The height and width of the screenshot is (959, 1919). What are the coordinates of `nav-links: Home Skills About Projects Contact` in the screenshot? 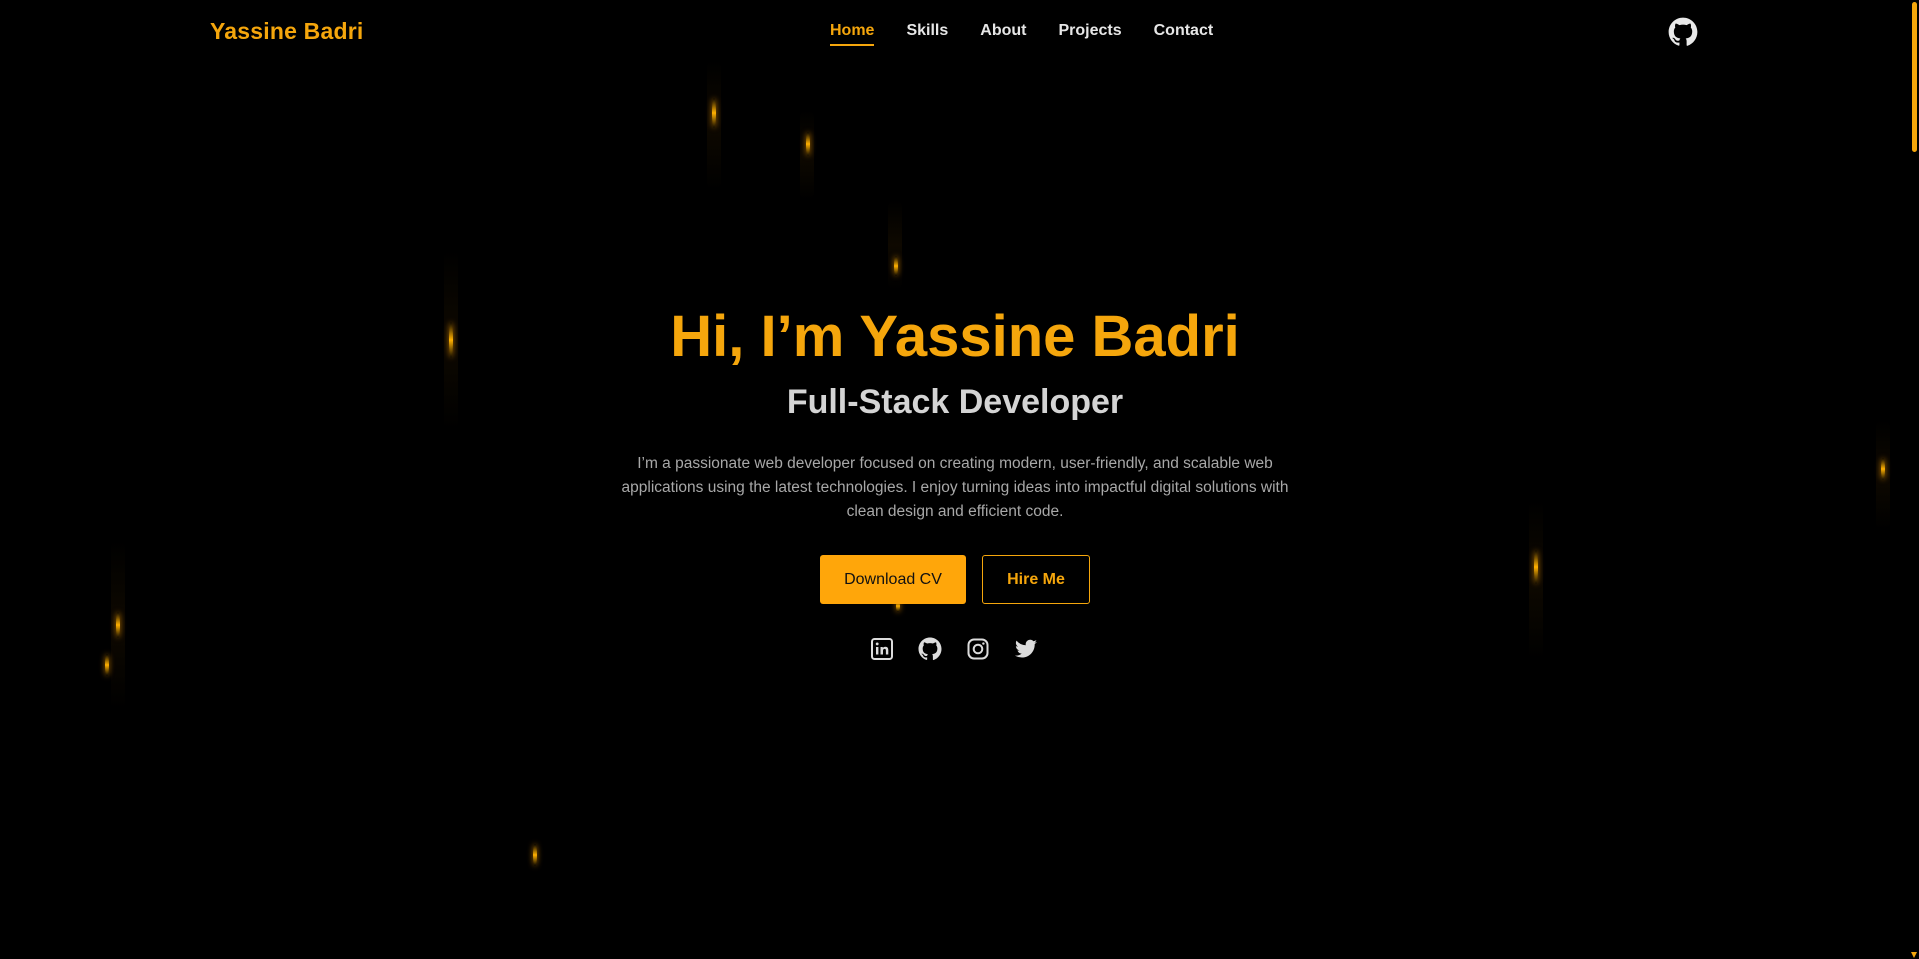 It's located at (1021, 34).